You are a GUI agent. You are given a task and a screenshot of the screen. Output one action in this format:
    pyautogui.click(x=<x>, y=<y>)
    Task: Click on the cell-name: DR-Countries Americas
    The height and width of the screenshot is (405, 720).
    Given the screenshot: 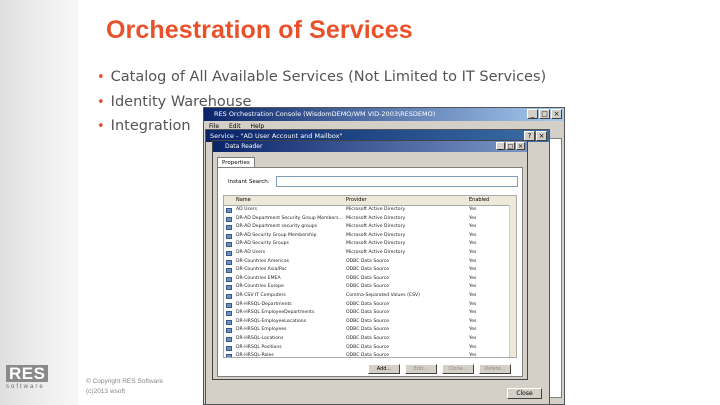 What is the action you would take?
    pyautogui.click(x=263, y=261)
    